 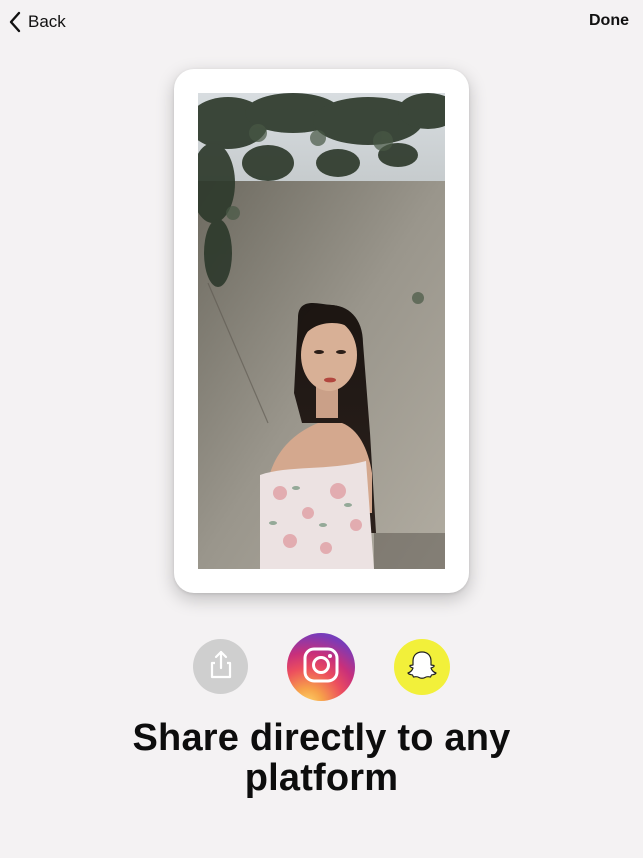 I want to click on instagram-icon, so click(x=321, y=667).